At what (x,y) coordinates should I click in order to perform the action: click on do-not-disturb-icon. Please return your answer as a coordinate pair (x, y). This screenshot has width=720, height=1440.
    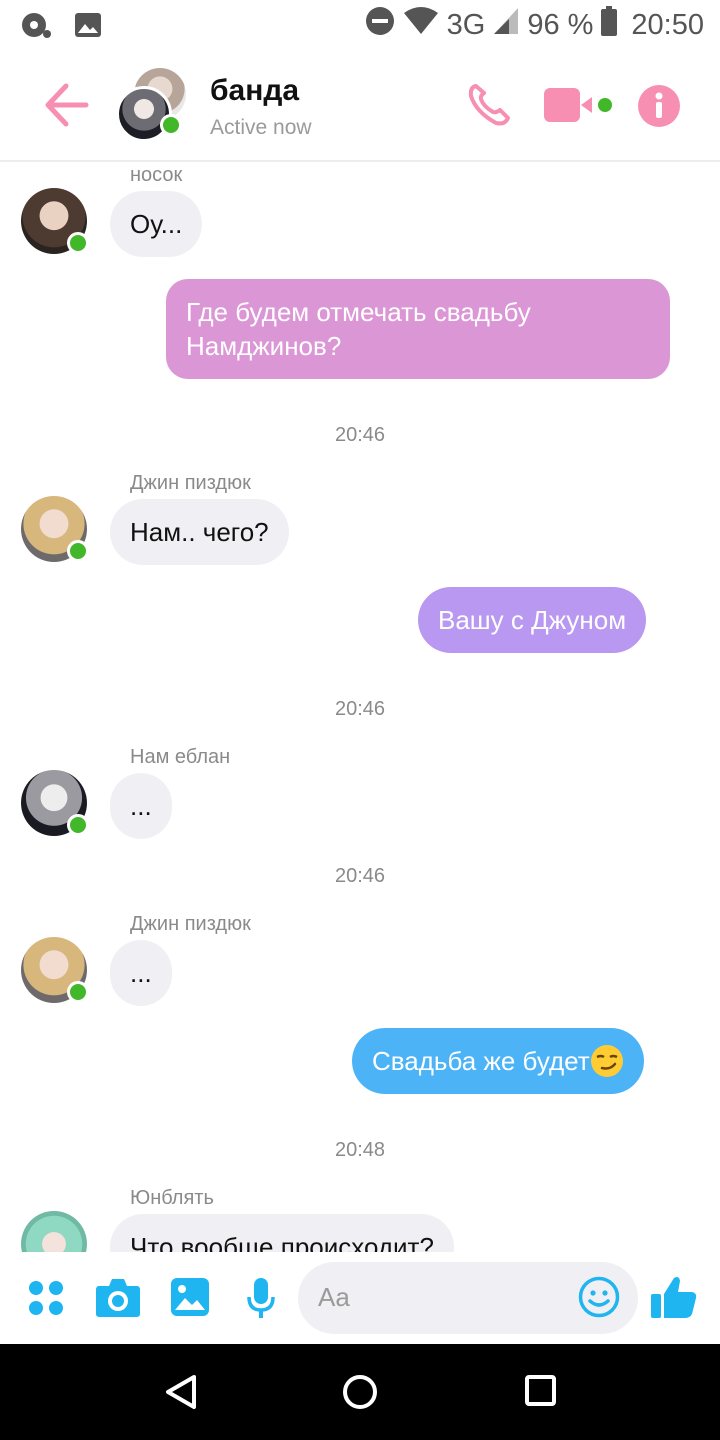
    Looking at the image, I should click on (380, 25).